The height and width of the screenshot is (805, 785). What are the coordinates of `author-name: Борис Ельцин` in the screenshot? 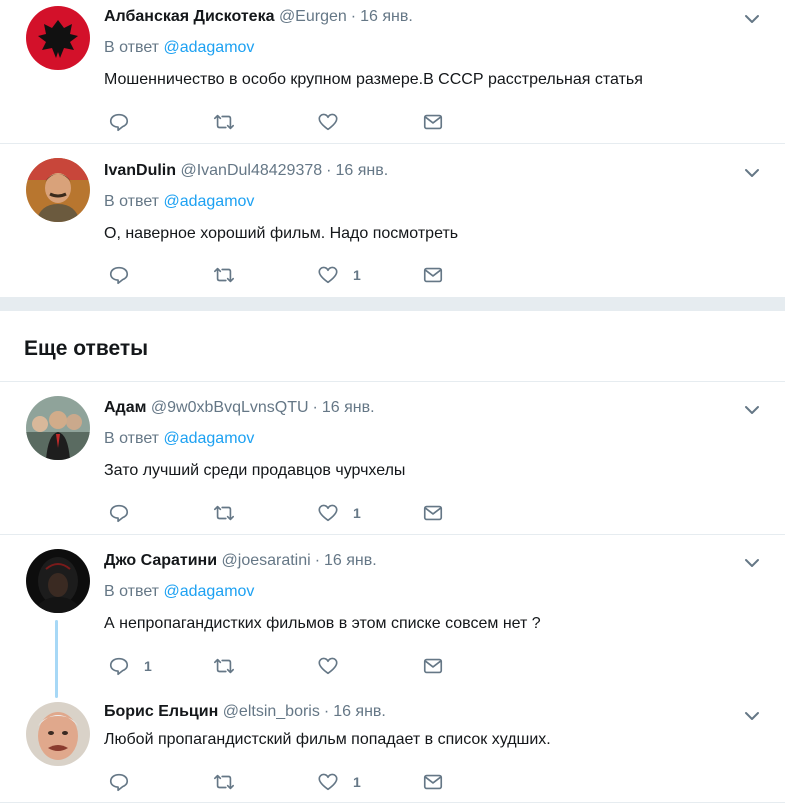 It's located at (161, 711).